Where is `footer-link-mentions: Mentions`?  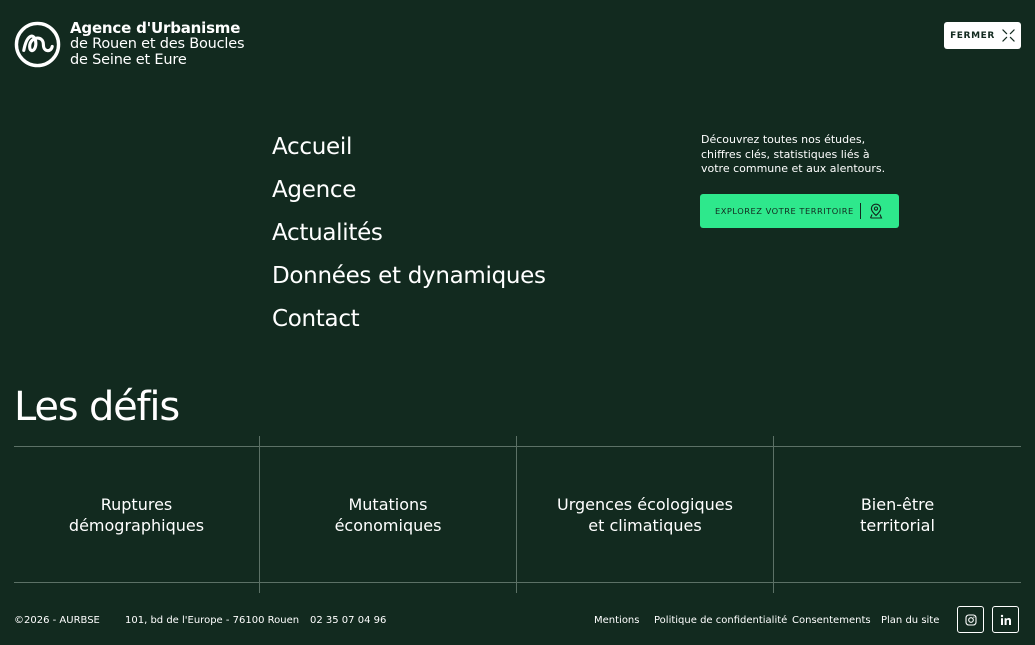 footer-link-mentions: Mentions is located at coordinates (616, 620).